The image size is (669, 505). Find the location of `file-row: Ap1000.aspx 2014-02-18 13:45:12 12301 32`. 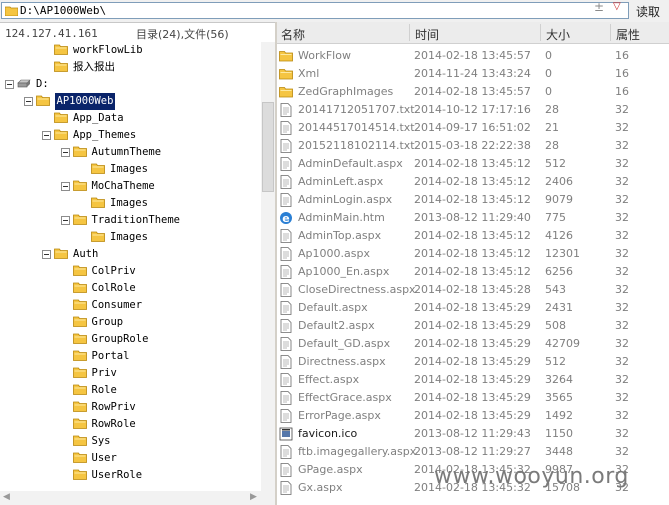

file-row: Ap1000.aspx 2014-02-18 13:45:12 12301 32 is located at coordinates (473, 254).